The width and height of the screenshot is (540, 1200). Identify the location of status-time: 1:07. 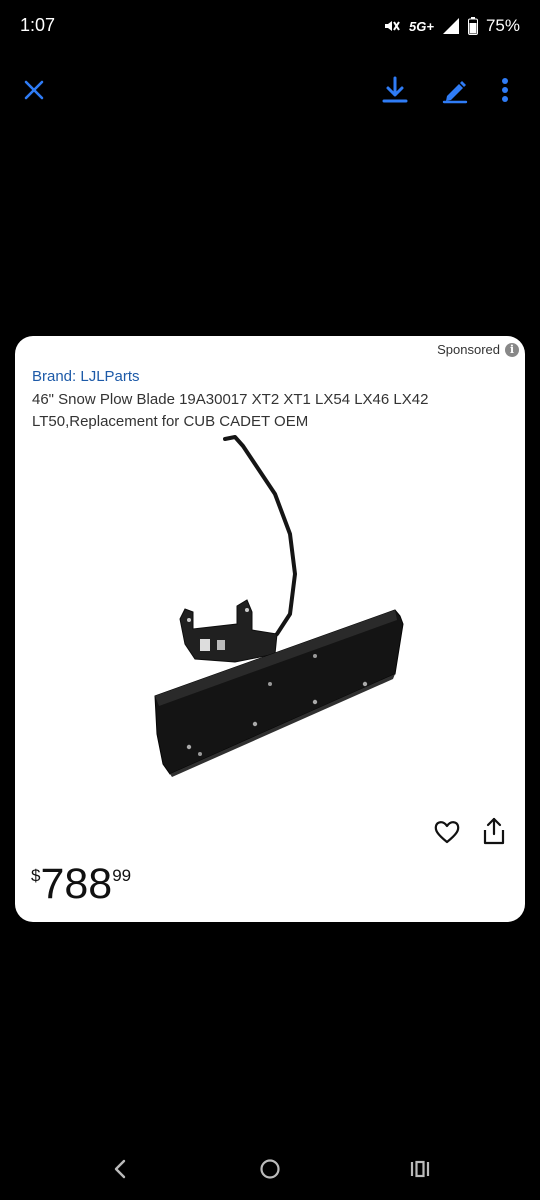
(38, 25).